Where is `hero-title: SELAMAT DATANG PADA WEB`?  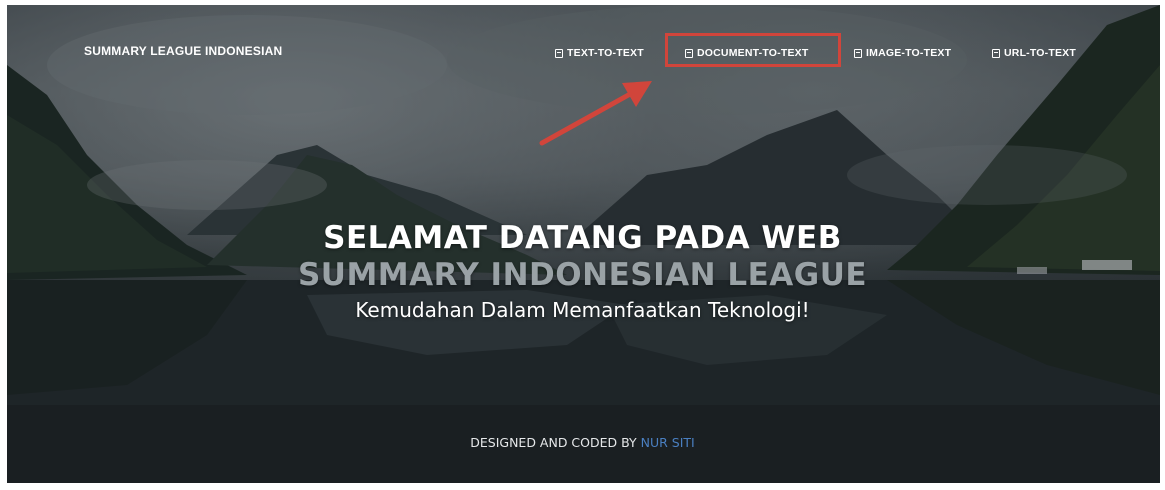
hero-title: SELAMAT DATANG PADA WEB is located at coordinates (582, 238).